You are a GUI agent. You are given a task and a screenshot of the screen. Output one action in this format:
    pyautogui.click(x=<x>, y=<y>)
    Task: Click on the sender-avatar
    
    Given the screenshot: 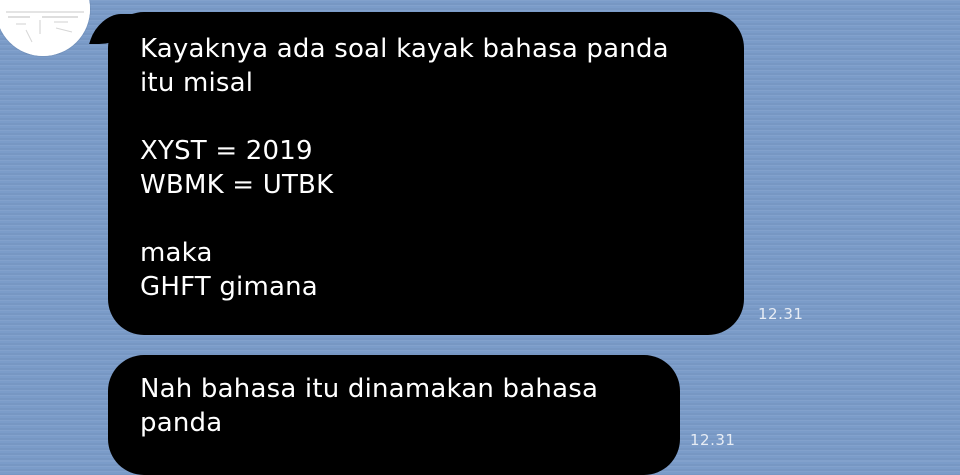 What is the action you would take?
    pyautogui.click(x=45, y=28)
    